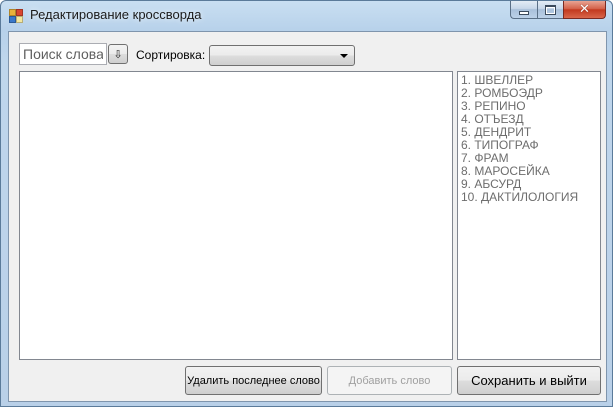  I want to click on maximize-icon, so click(550, 9).